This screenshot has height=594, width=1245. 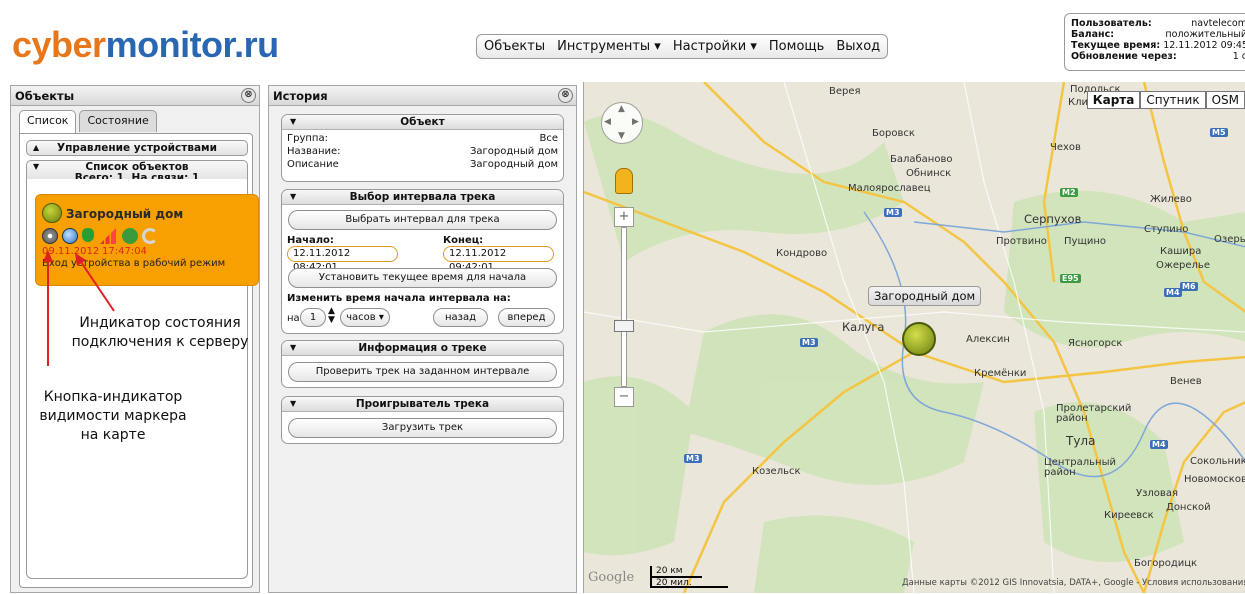 What do you see at coordinates (1113, 100) in the screenshot?
I see `map-type-map: Карта` at bounding box center [1113, 100].